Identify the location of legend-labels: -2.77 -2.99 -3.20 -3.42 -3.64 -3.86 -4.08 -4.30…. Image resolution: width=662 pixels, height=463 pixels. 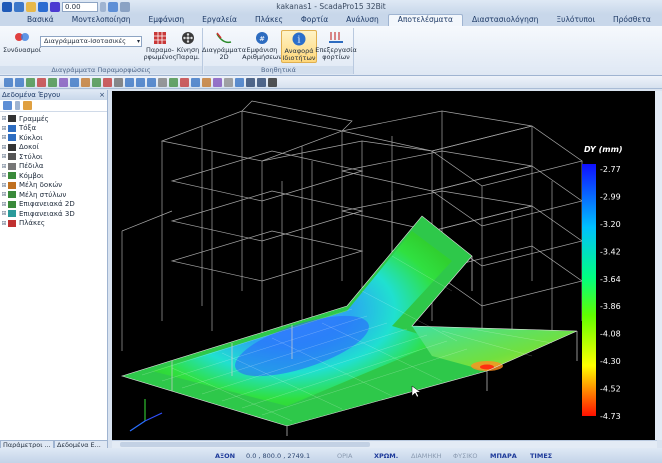
(610, 293).